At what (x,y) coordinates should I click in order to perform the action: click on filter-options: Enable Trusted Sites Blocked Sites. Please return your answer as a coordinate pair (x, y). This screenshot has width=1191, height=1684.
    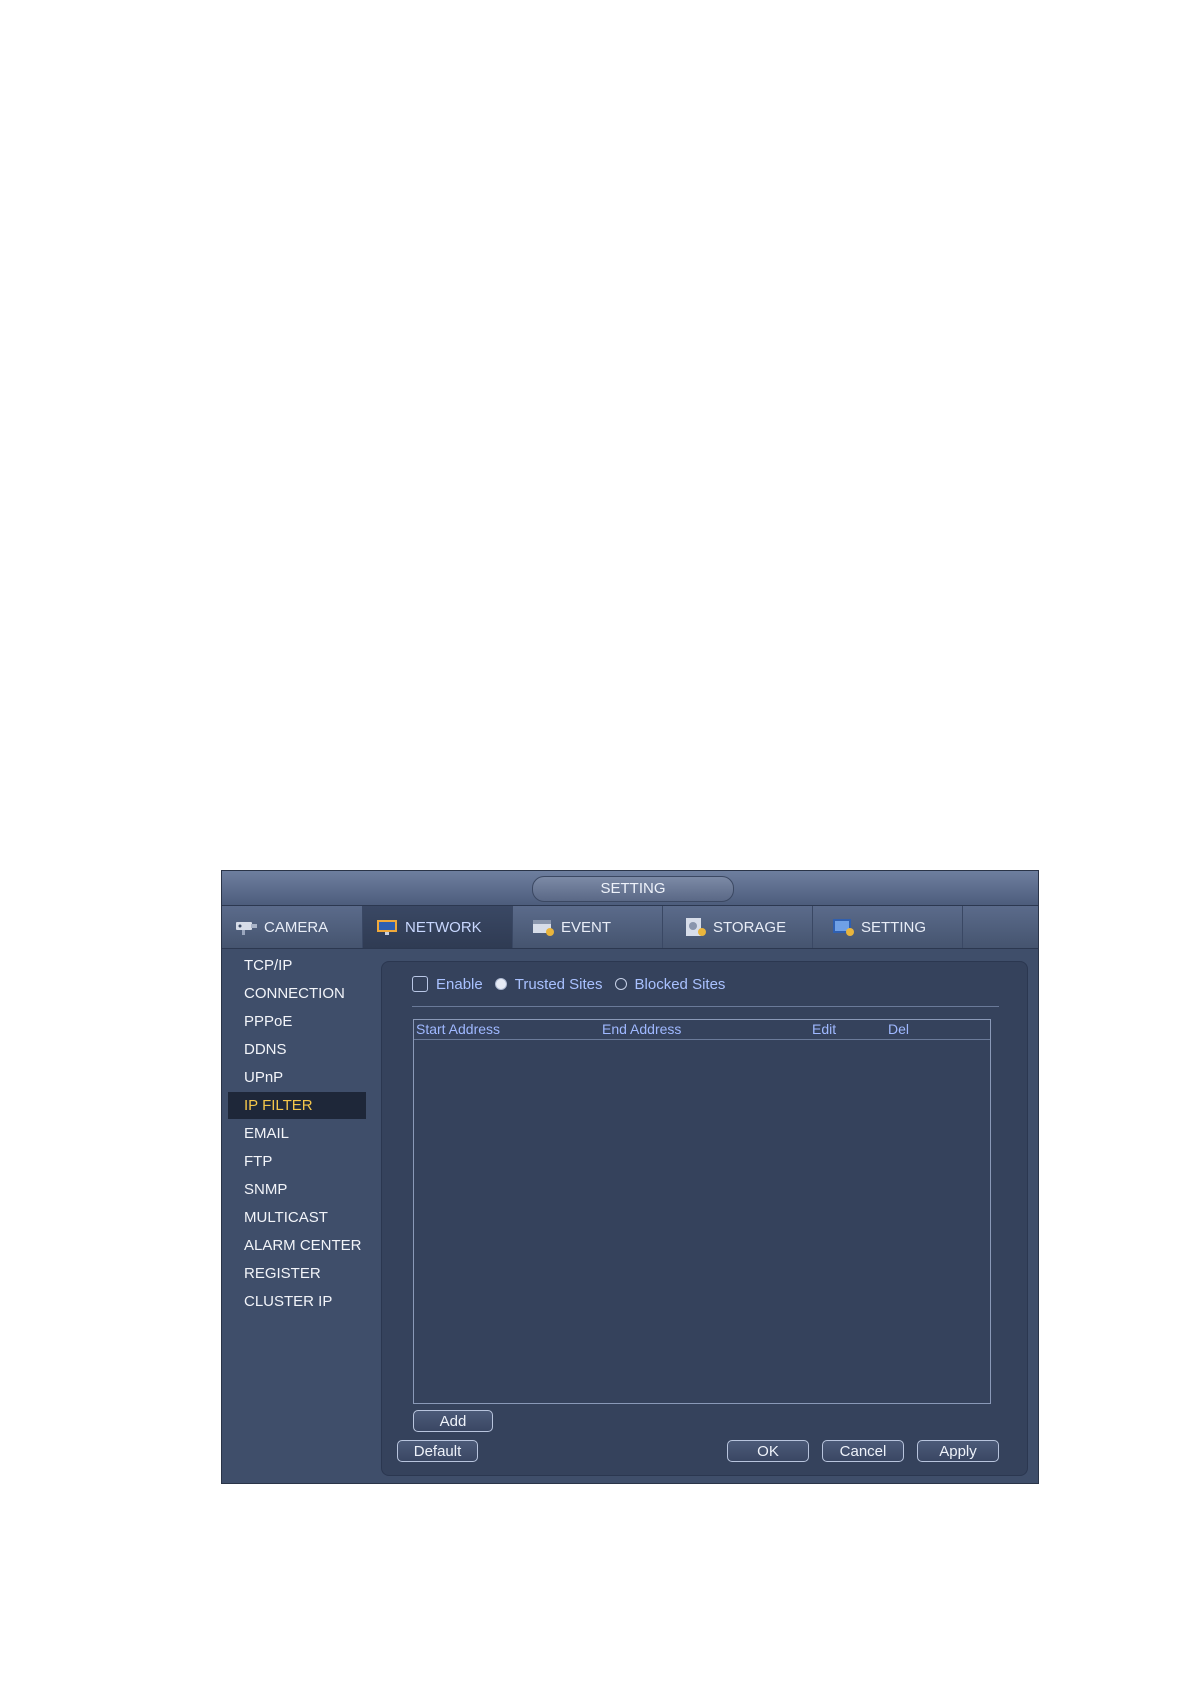
    Looking at the image, I should click on (568, 984).